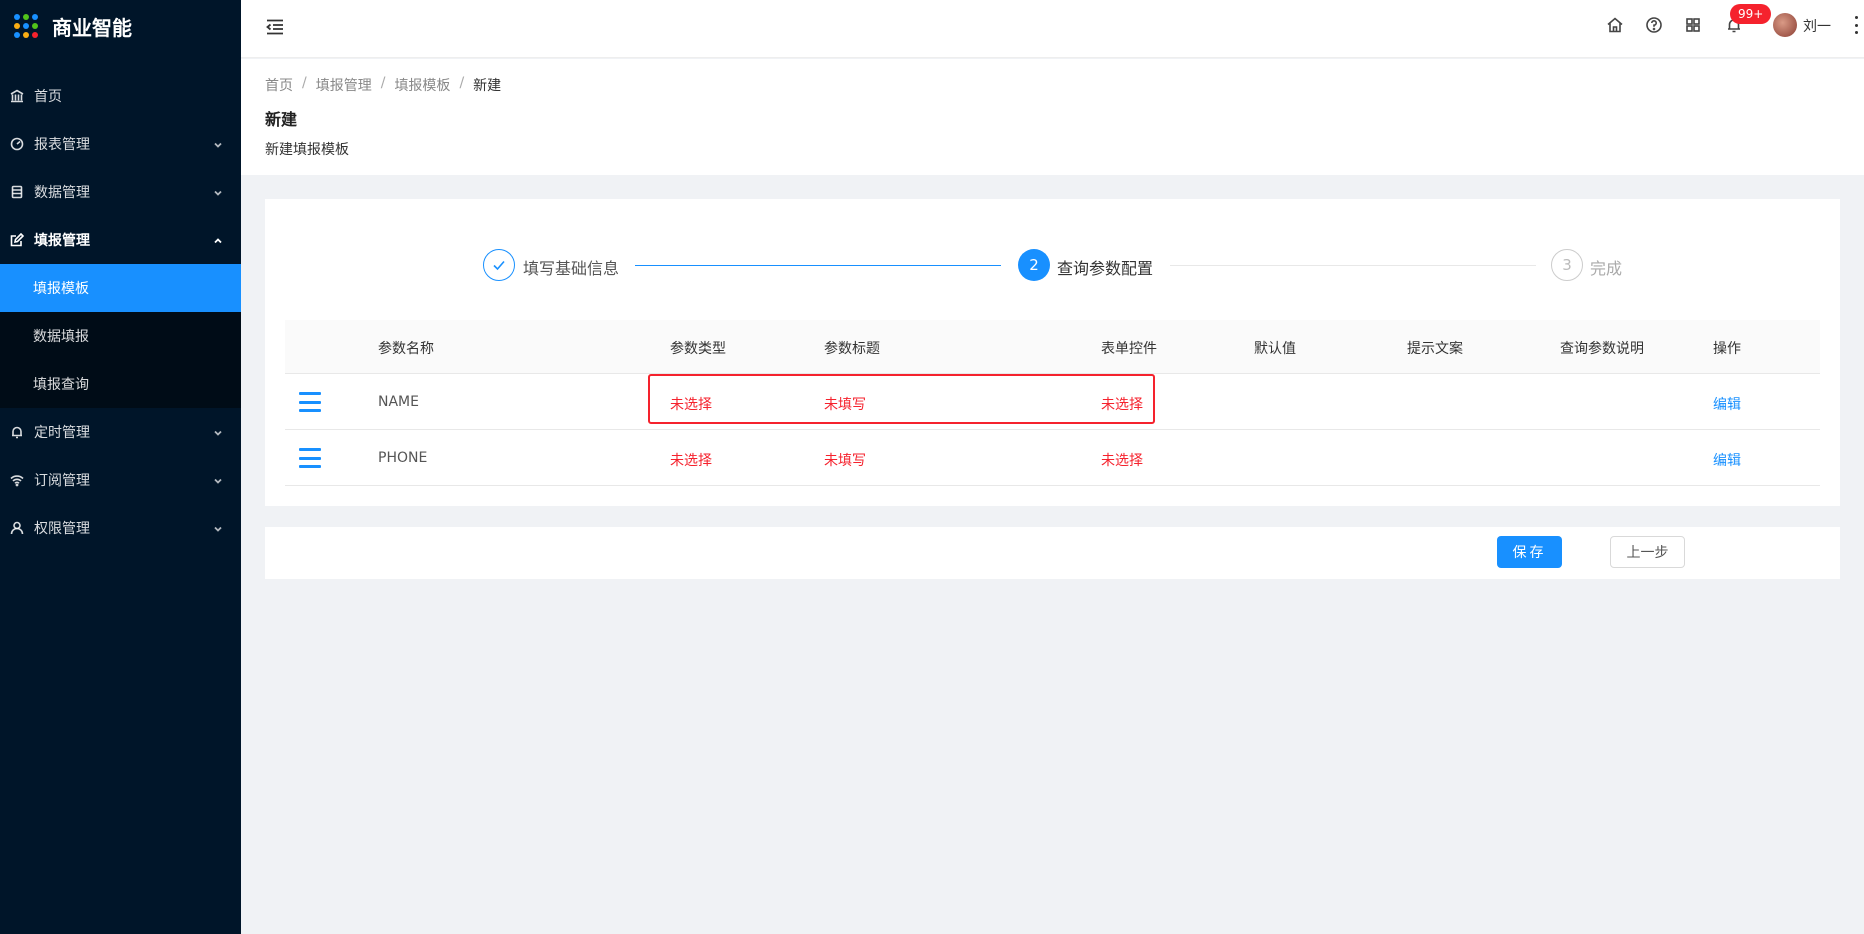  Describe the element at coordinates (1693, 25) in the screenshot. I see `apps-grid-icon` at that location.